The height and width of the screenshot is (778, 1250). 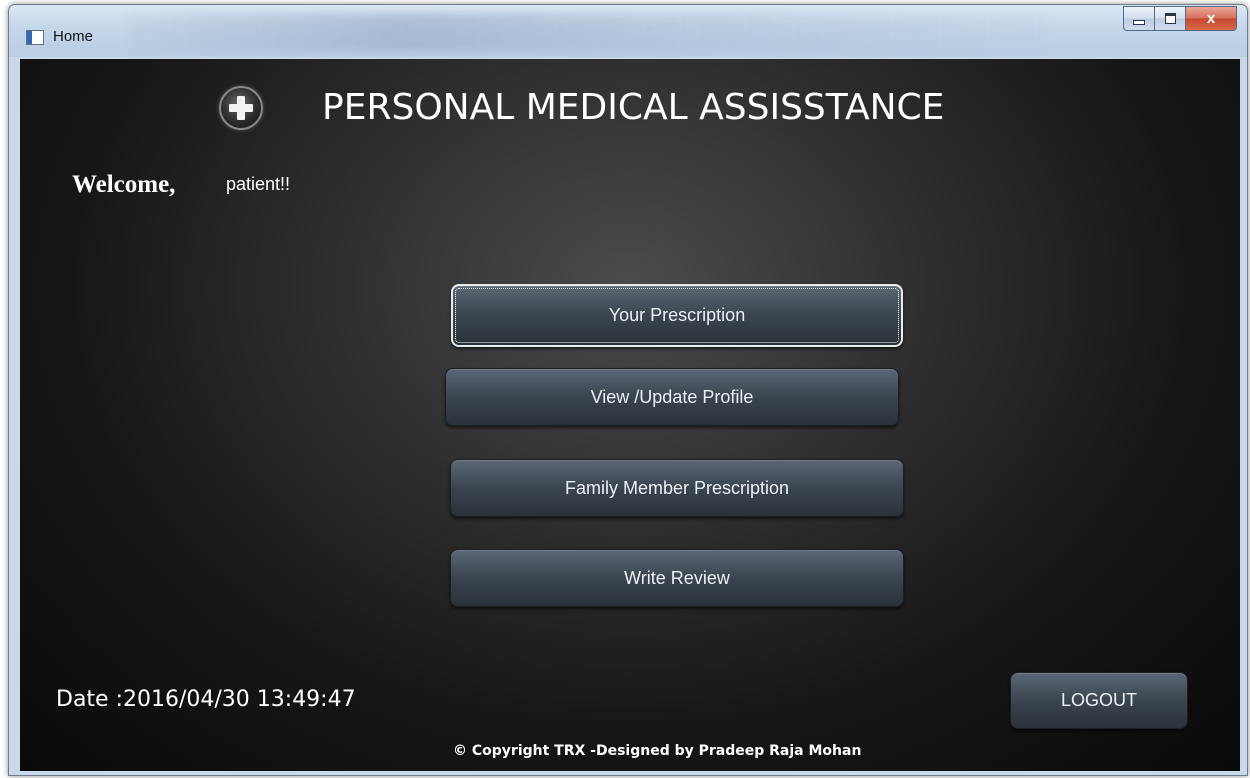 I want to click on window-controls: x, so click(x=1180, y=19).